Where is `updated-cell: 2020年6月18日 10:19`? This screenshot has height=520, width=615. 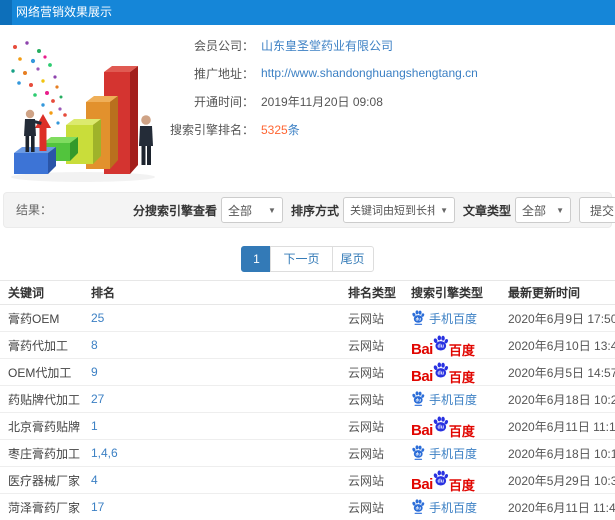 updated-cell: 2020年6月18日 10:19 is located at coordinates (561, 453).